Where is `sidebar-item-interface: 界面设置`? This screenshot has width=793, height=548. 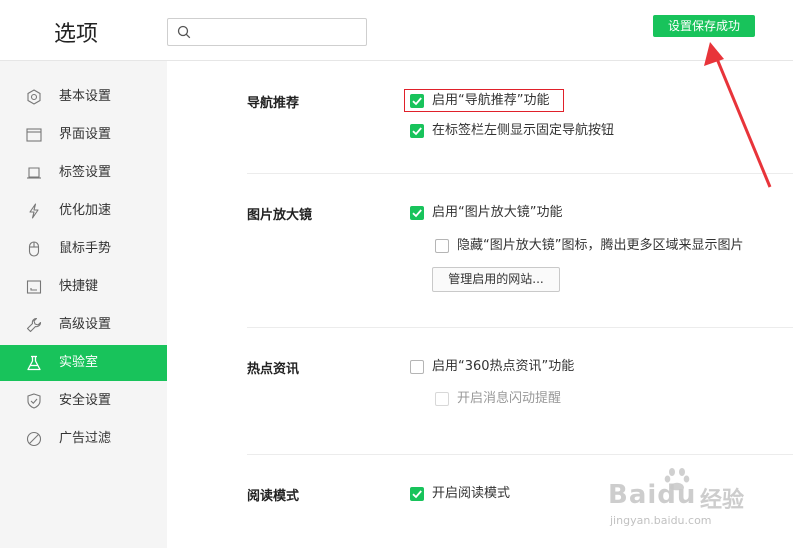 sidebar-item-interface: 界面设置 is located at coordinates (83, 135).